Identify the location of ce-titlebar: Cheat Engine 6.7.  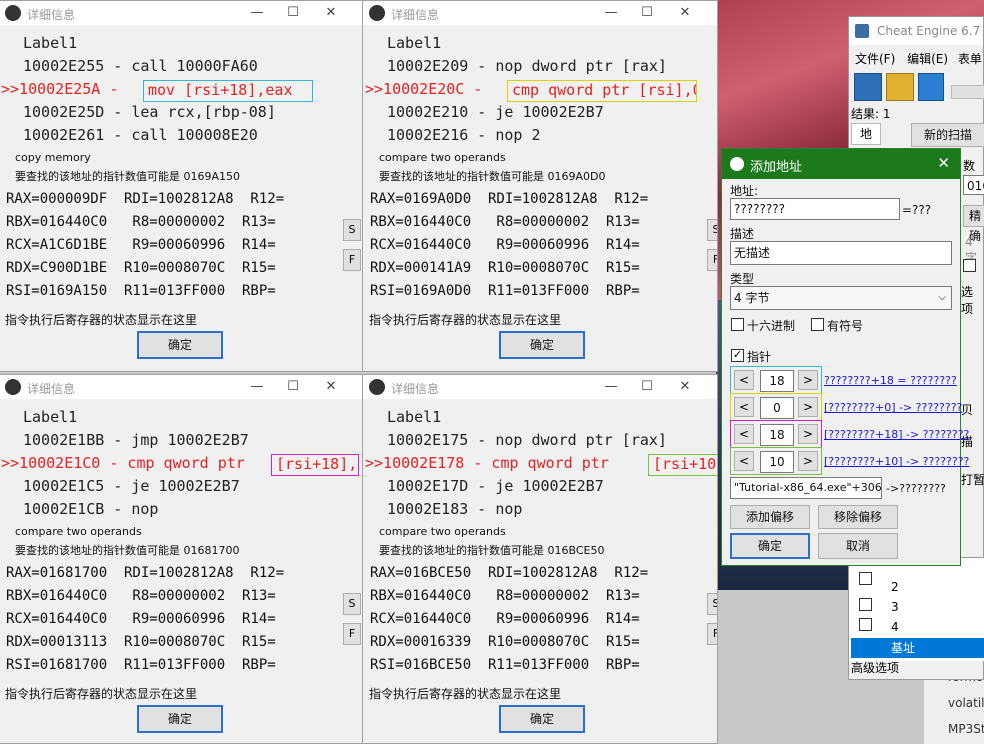
(916, 31).